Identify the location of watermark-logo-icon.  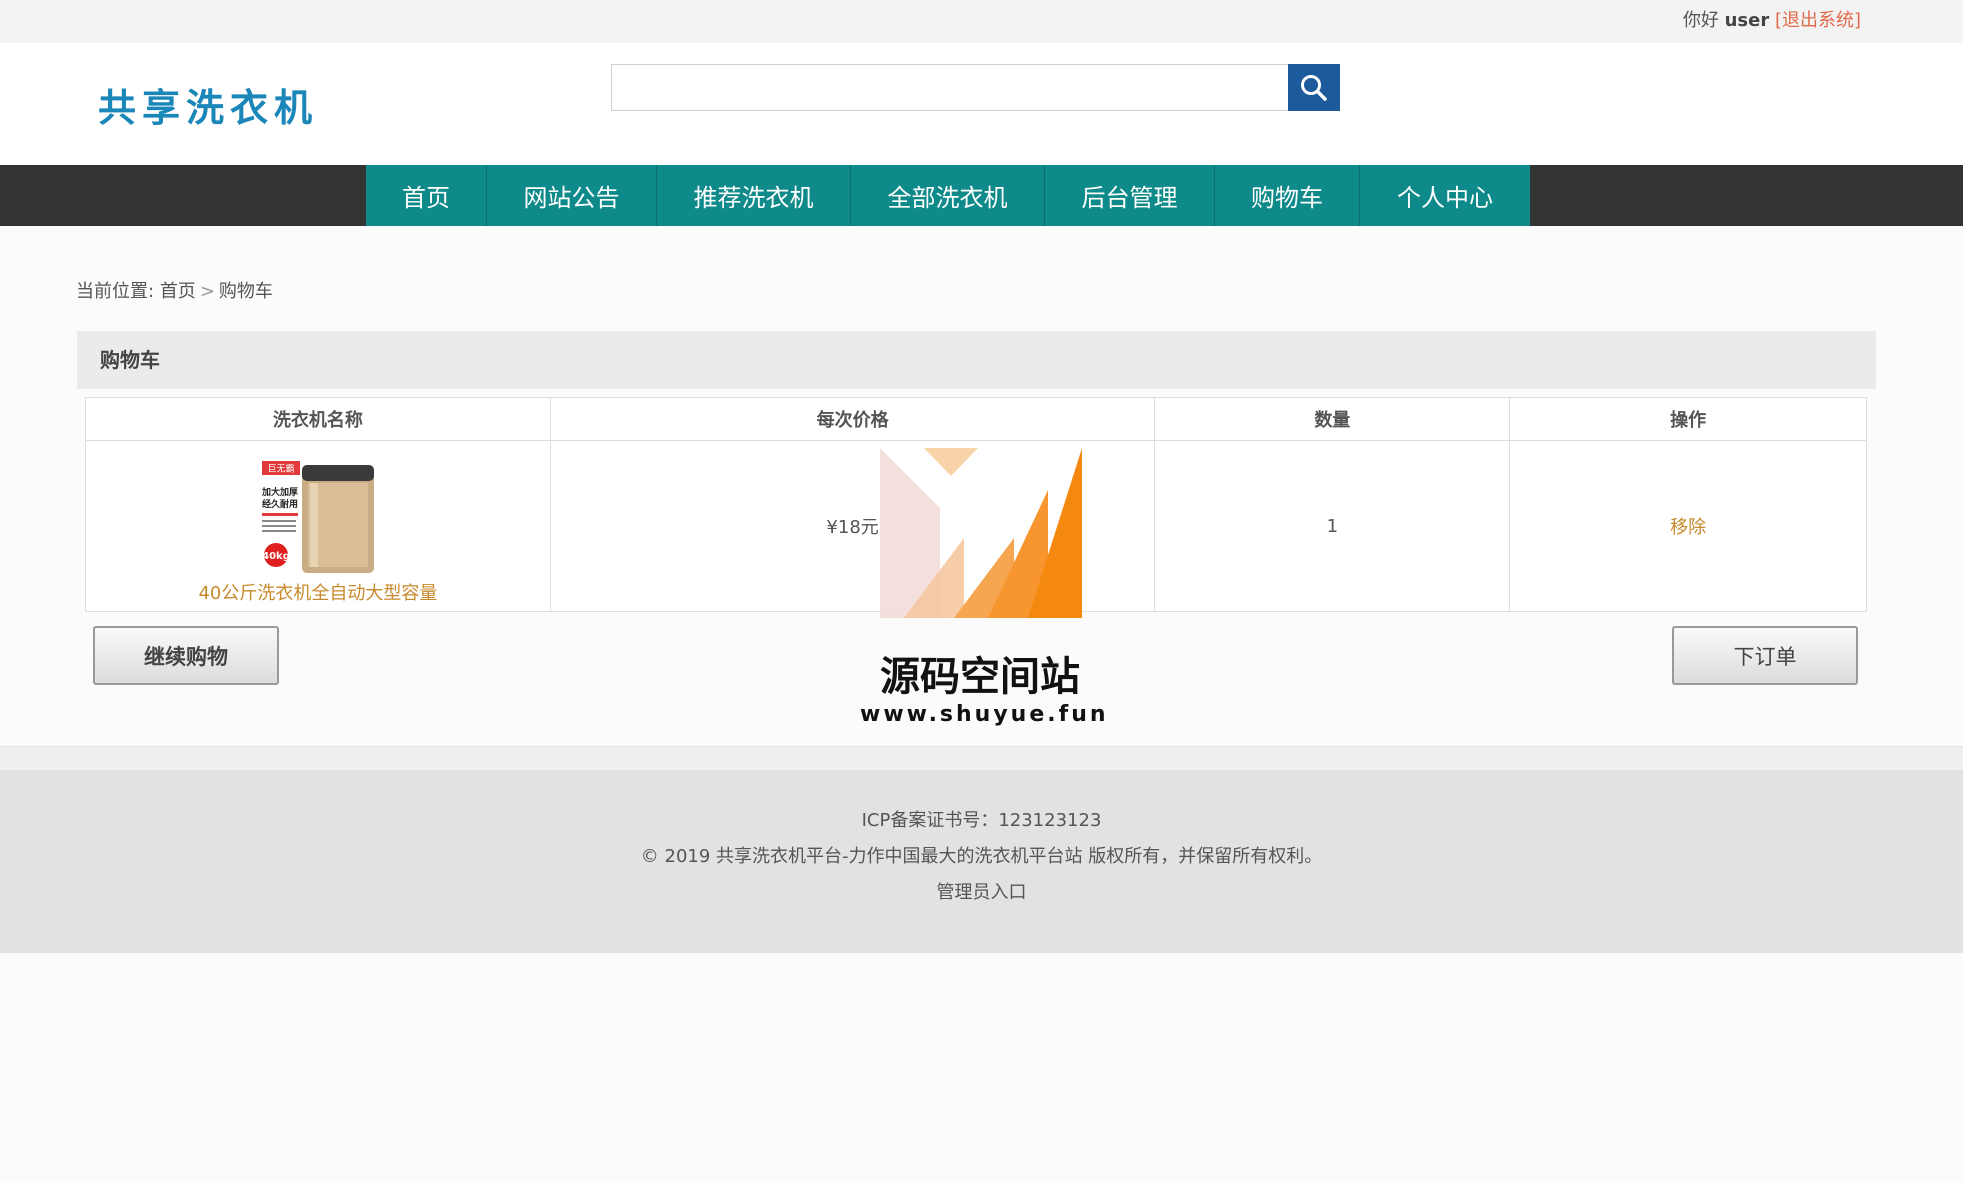
(981, 533).